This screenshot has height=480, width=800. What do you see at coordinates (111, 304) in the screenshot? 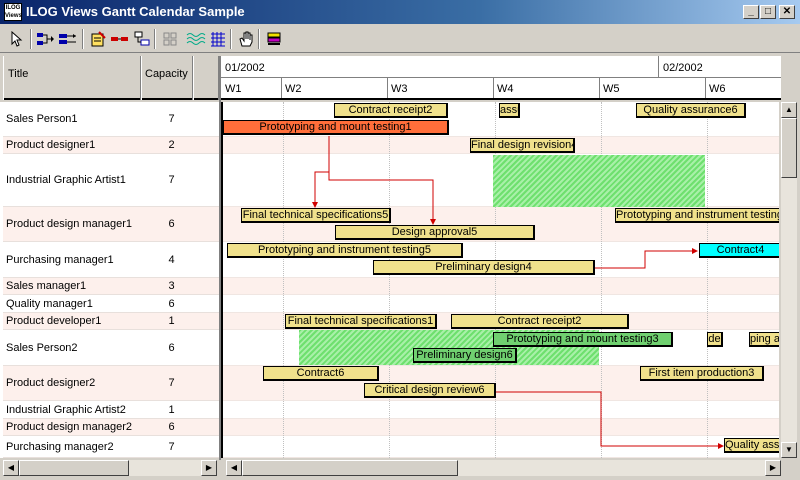
I see `table-row: Quality manager1 6` at bounding box center [111, 304].